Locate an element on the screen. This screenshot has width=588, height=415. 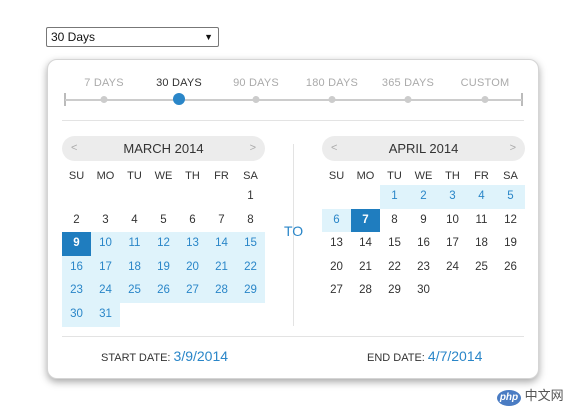
watermark: php 中文网 is located at coordinates (530, 395).